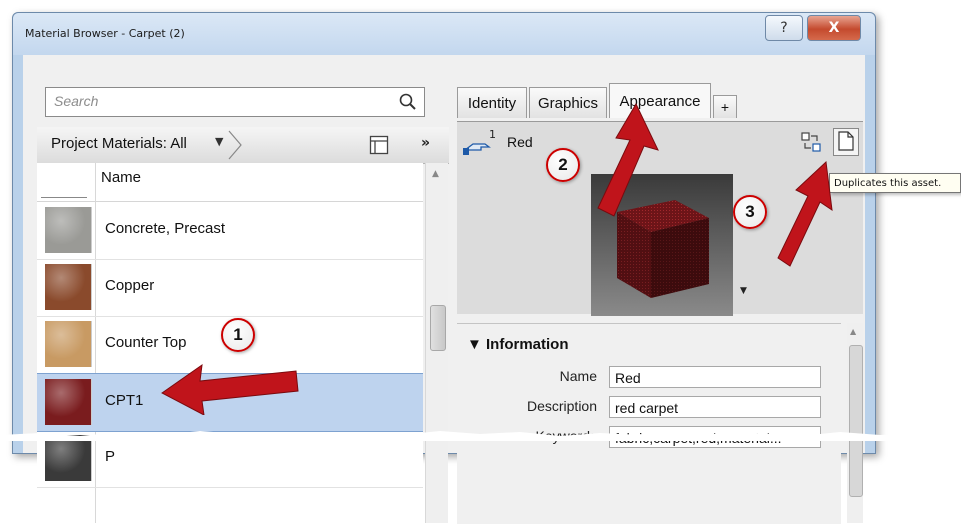  Describe the element at coordinates (444, 34) in the screenshot. I see `title-bar: Material Browser - Carpet (2) ? X` at that location.